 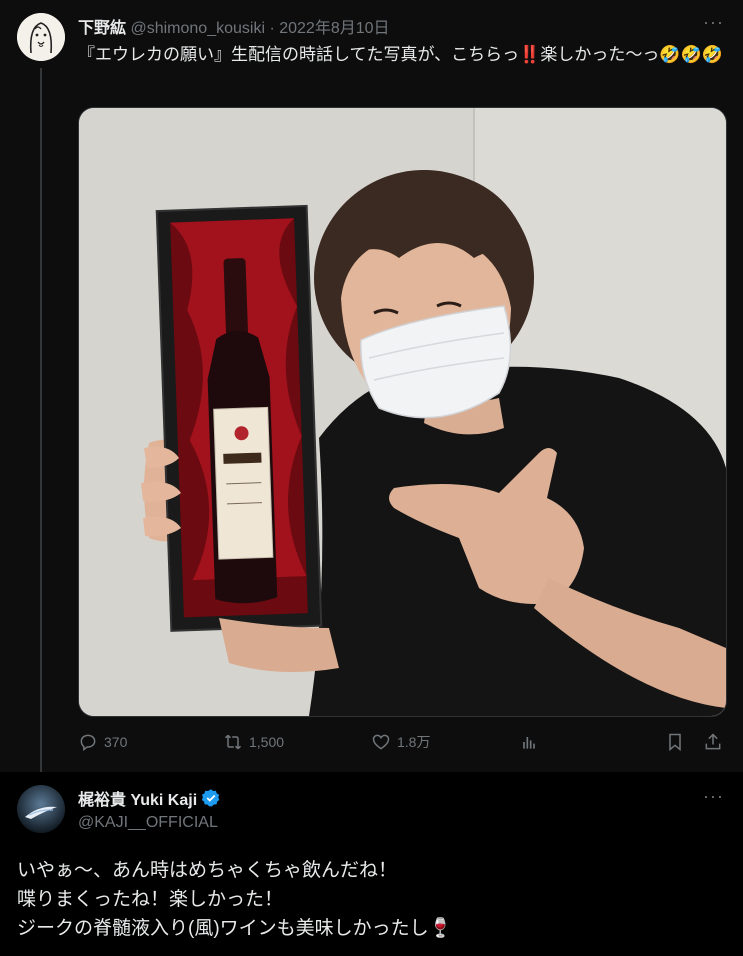 What do you see at coordinates (207, 870) in the screenshot?
I see `tweet-text-line: いやぁ〜、あん時はめちゃくちゃ飲んだね！` at bounding box center [207, 870].